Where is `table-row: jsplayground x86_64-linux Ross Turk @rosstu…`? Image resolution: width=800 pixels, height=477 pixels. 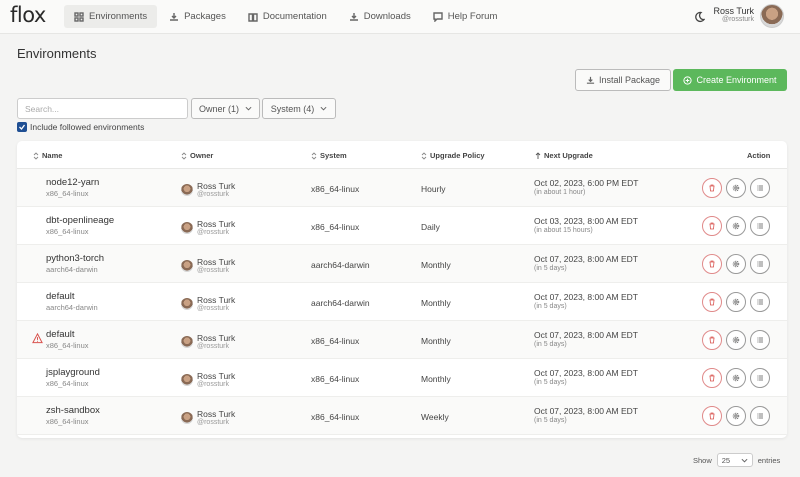 table-row: jsplayground x86_64-linux Ross Turk @rosstu… is located at coordinates (402, 378).